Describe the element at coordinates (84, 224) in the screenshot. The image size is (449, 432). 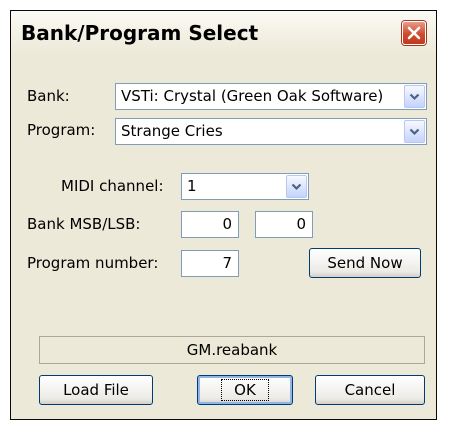
I see `bank-msb-lsb-label: Bank MSB/LSB:` at that location.